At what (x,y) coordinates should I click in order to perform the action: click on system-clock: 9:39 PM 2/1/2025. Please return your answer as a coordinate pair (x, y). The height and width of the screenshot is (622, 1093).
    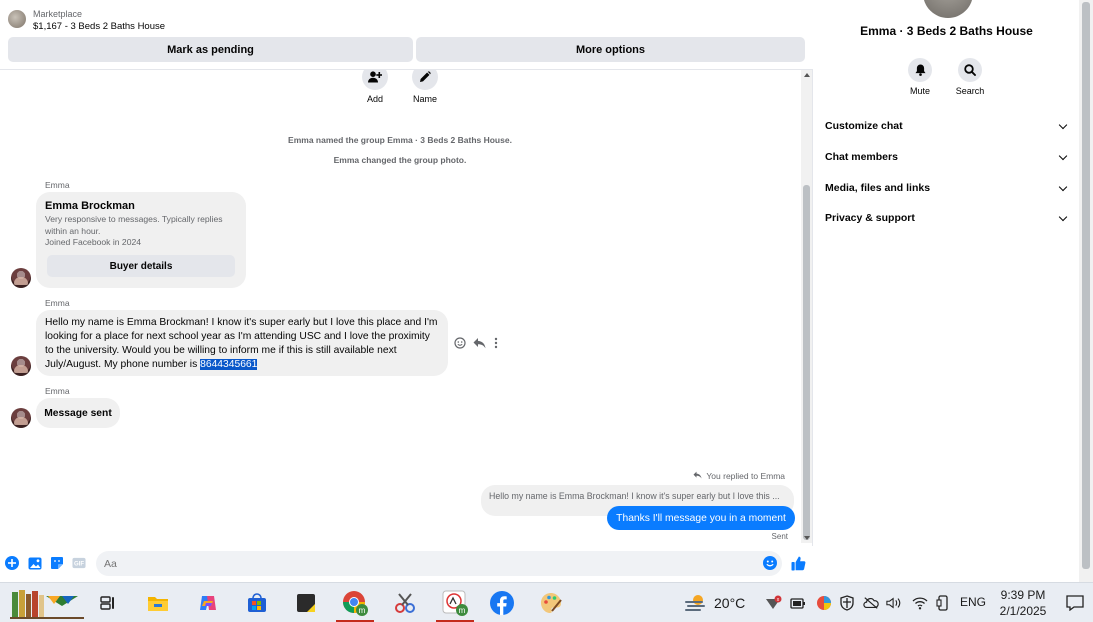
    Looking at the image, I should click on (1023, 603).